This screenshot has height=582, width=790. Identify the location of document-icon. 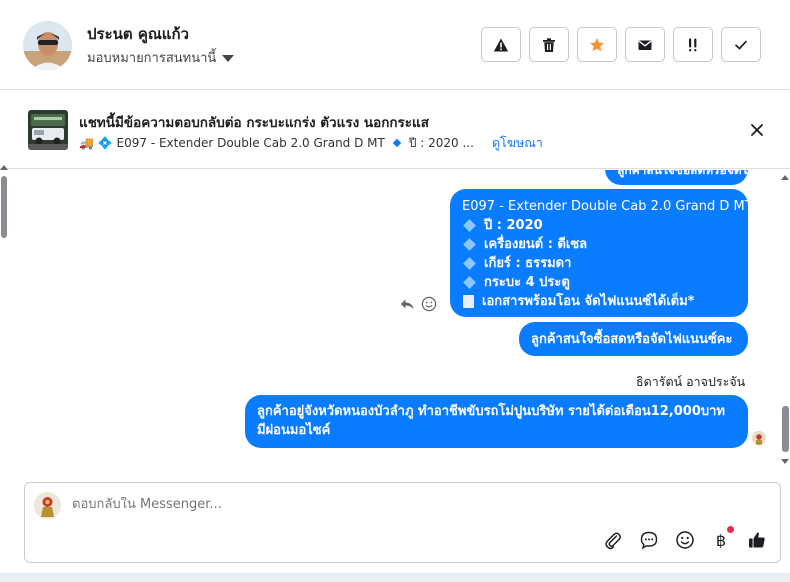
(468, 301).